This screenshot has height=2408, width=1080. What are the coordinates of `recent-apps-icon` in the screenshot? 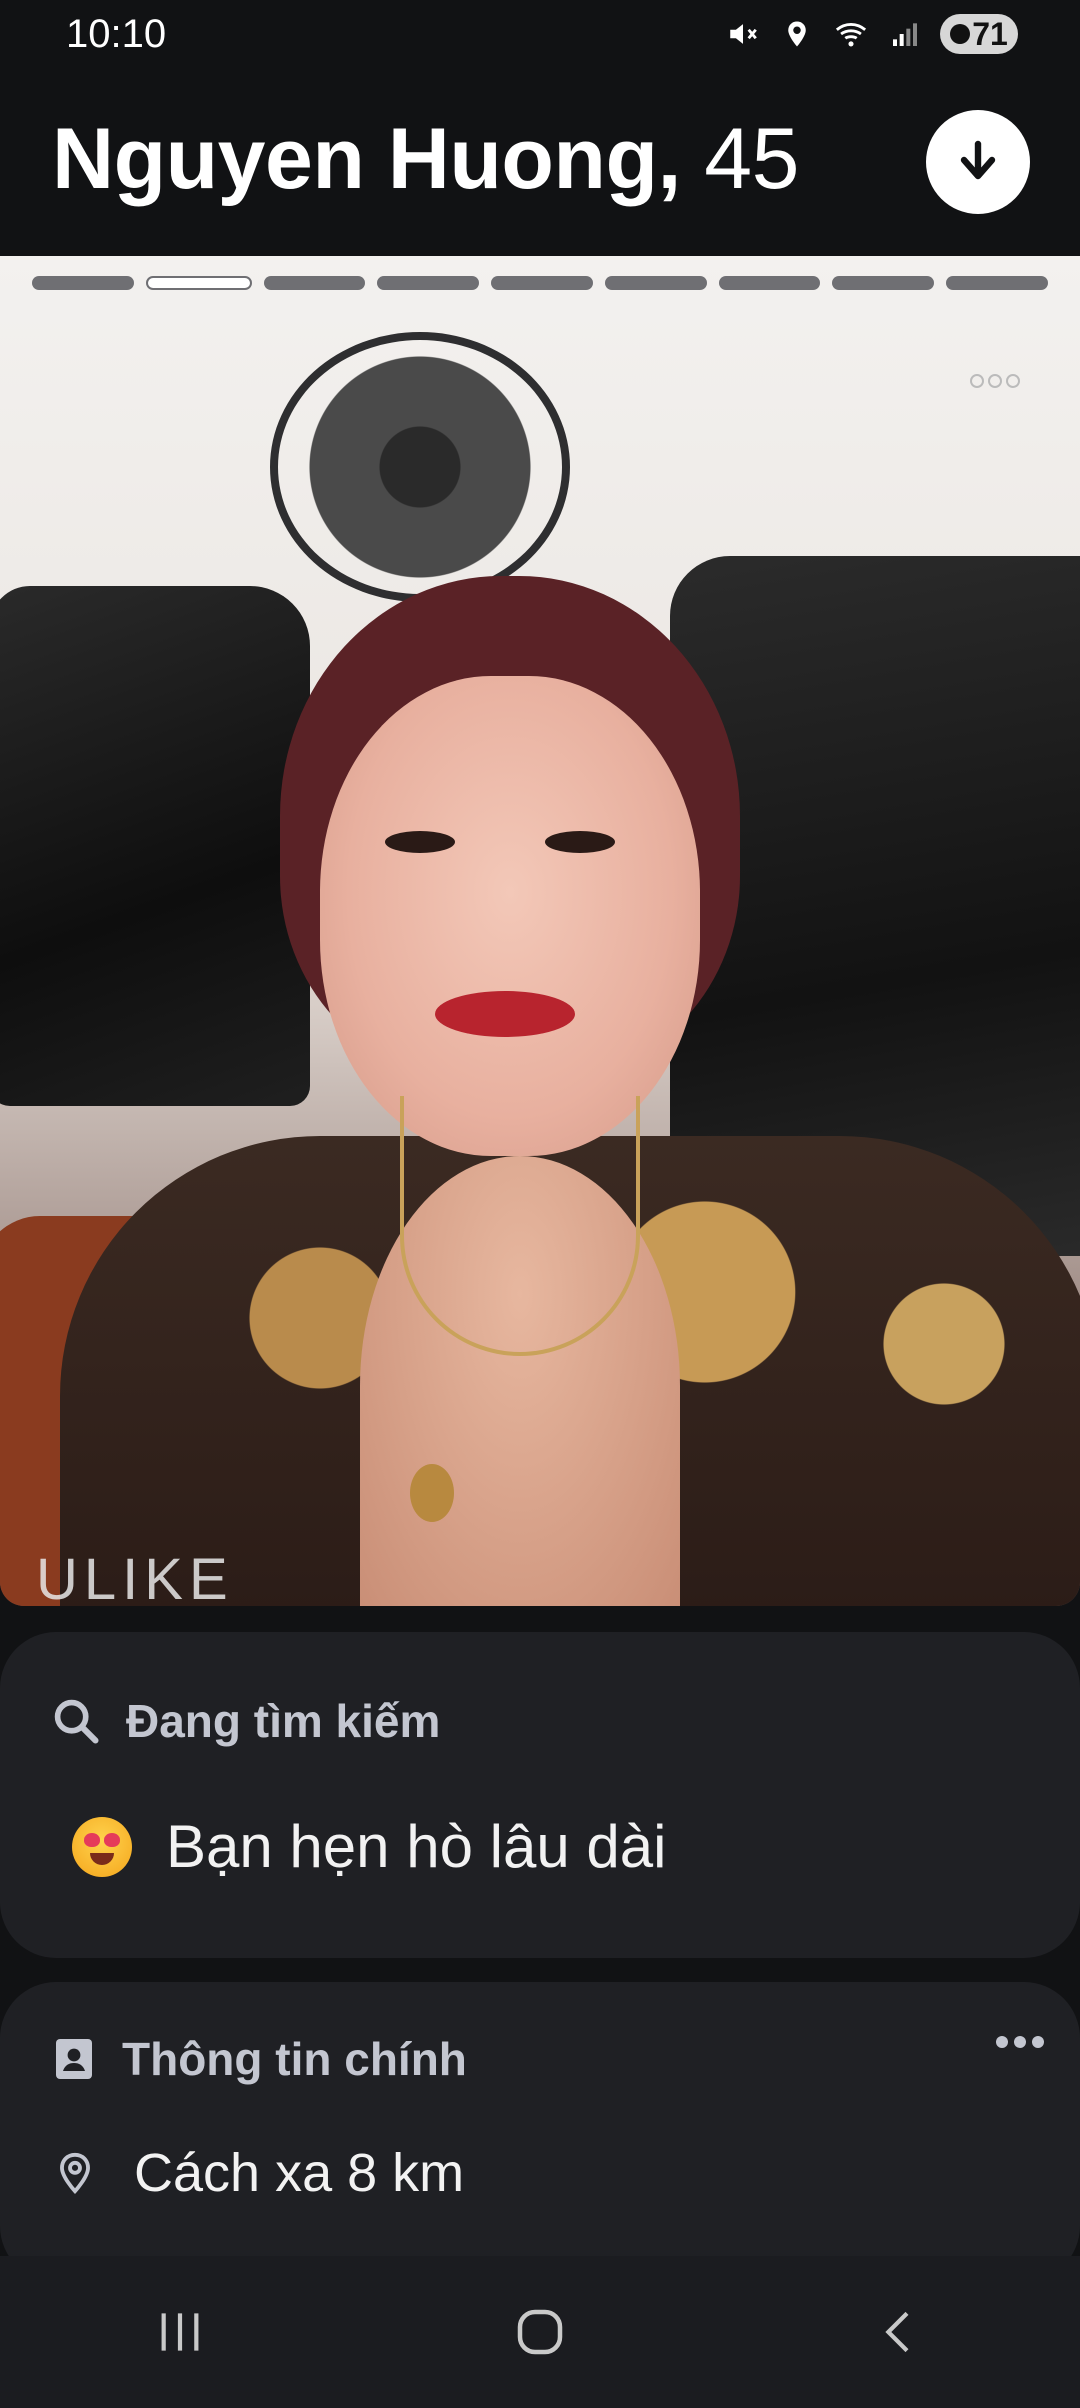 It's located at (180, 2332).